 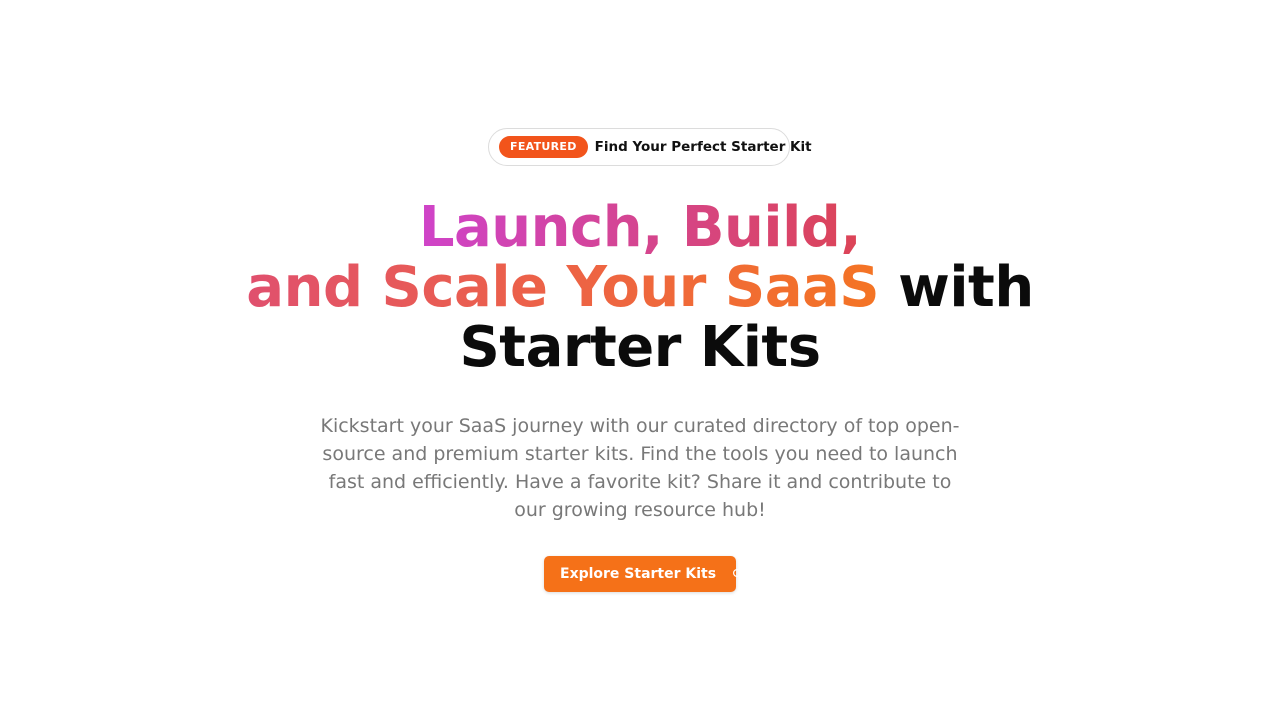 What do you see at coordinates (703, 147) in the screenshot?
I see `featured-badge-text: Find Your Perfect Starter Kit` at bounding box center [703, 147].